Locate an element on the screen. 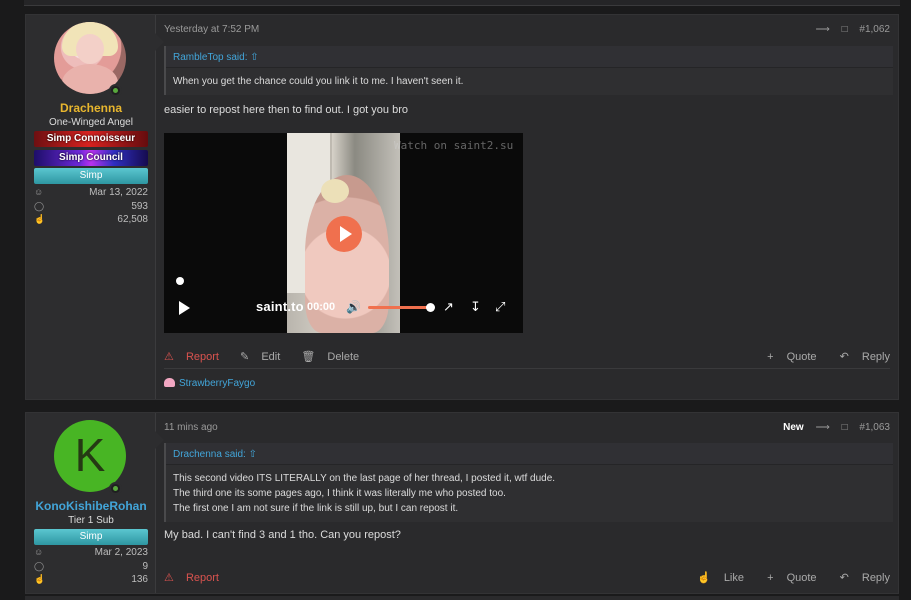 The width and height of the screenshot is (911, 600). post-meta-actions: ⟶ □ #1,062 is located at coordinates (848, 29).